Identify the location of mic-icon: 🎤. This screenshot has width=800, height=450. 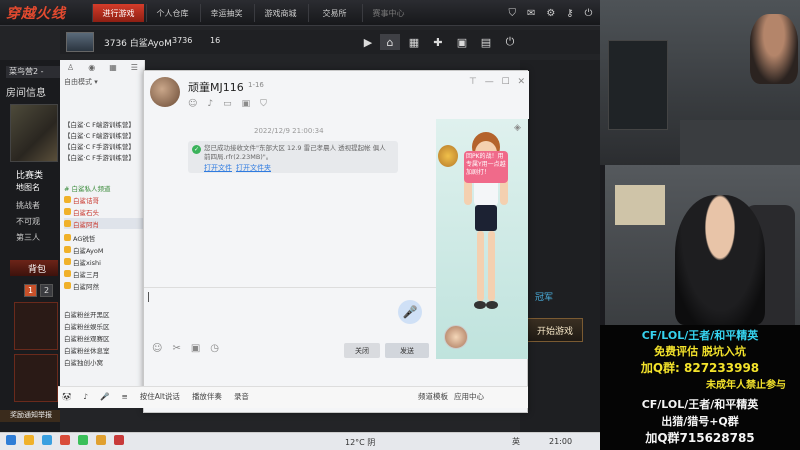
(104, 396).